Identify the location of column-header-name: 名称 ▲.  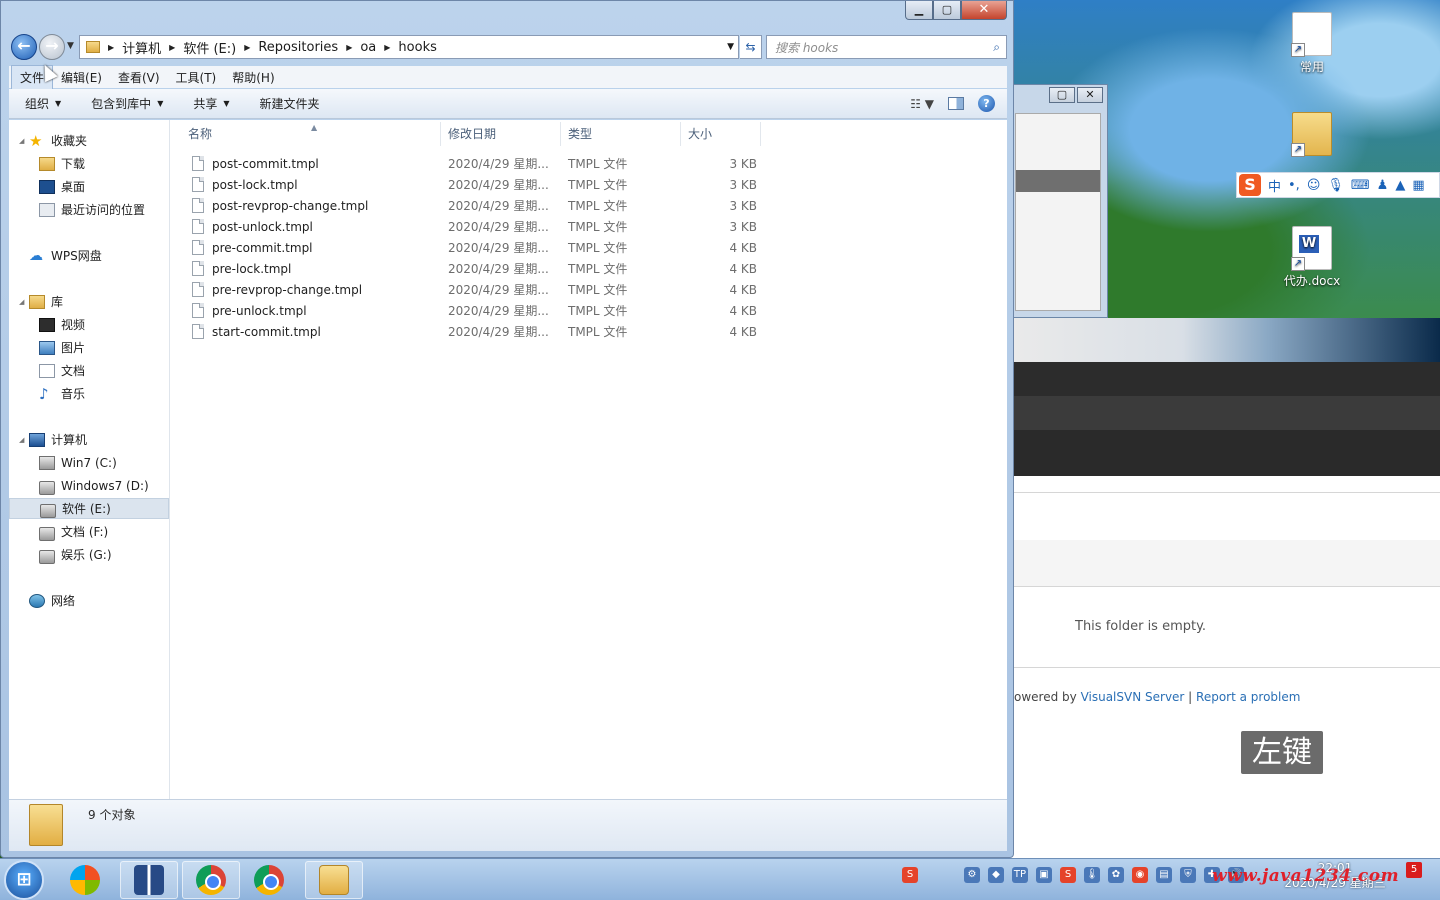
(311, 134).